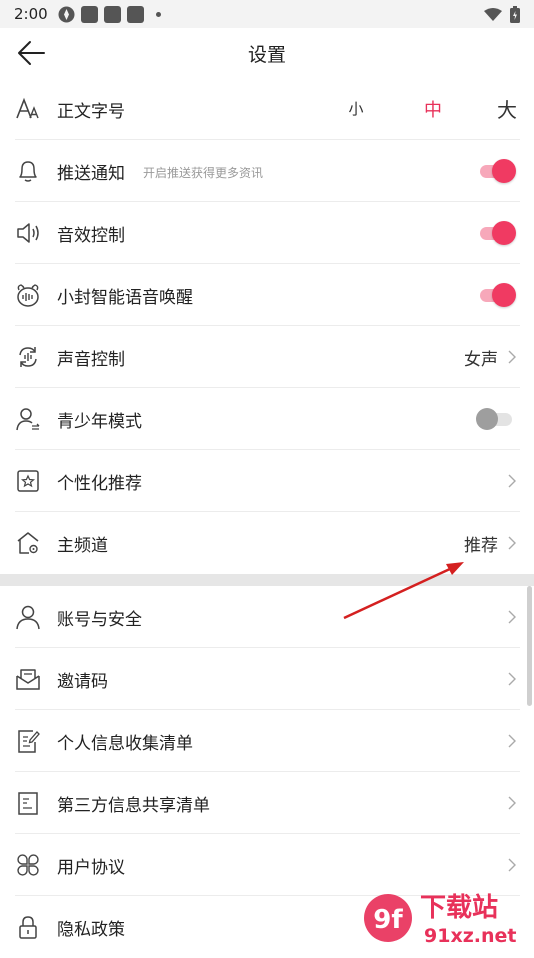  I want to click on font-size-icon, so click(27, 108).